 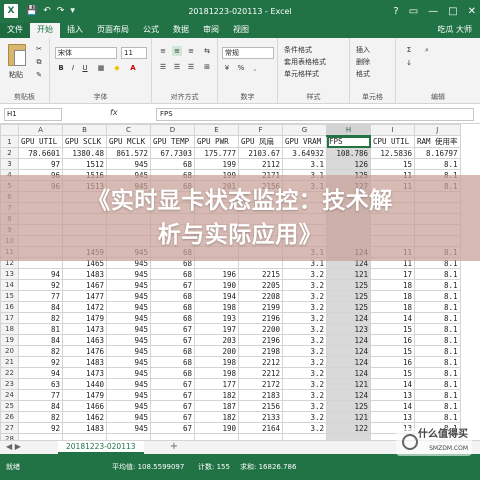 What do you see at coordinates (9, 307) in the screenshot?
I see `row-header: 16` at bounding box center [9, 307].